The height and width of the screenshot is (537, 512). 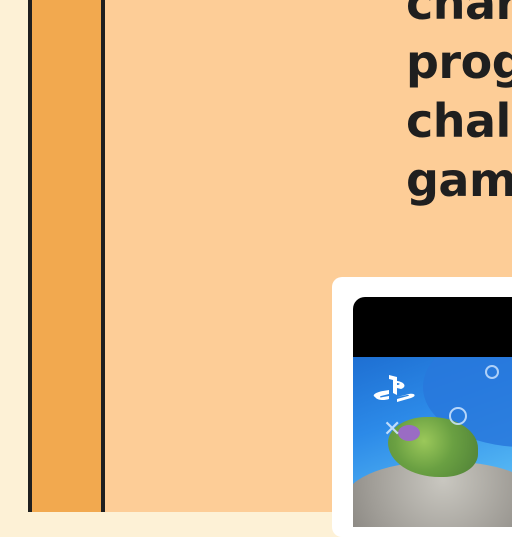 I want to click on article-headline: char prog chall gam, so click(x=459, y=105).